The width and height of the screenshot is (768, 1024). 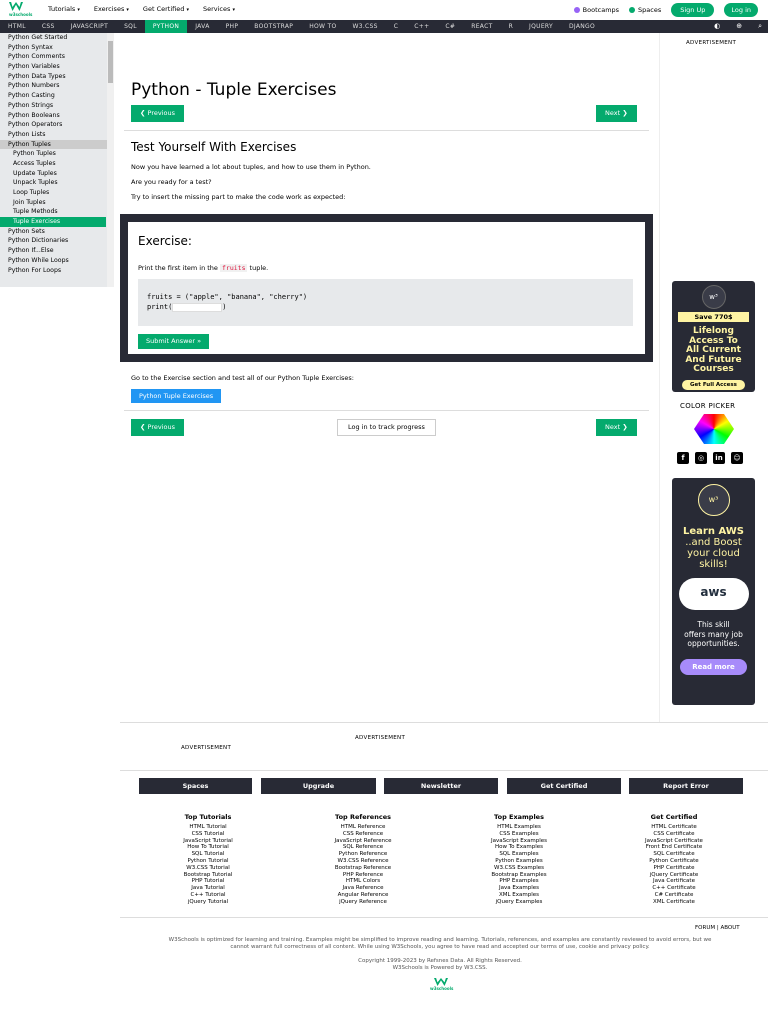 I want to click on sidebar-scrollbar, so click(x=110, y=160).